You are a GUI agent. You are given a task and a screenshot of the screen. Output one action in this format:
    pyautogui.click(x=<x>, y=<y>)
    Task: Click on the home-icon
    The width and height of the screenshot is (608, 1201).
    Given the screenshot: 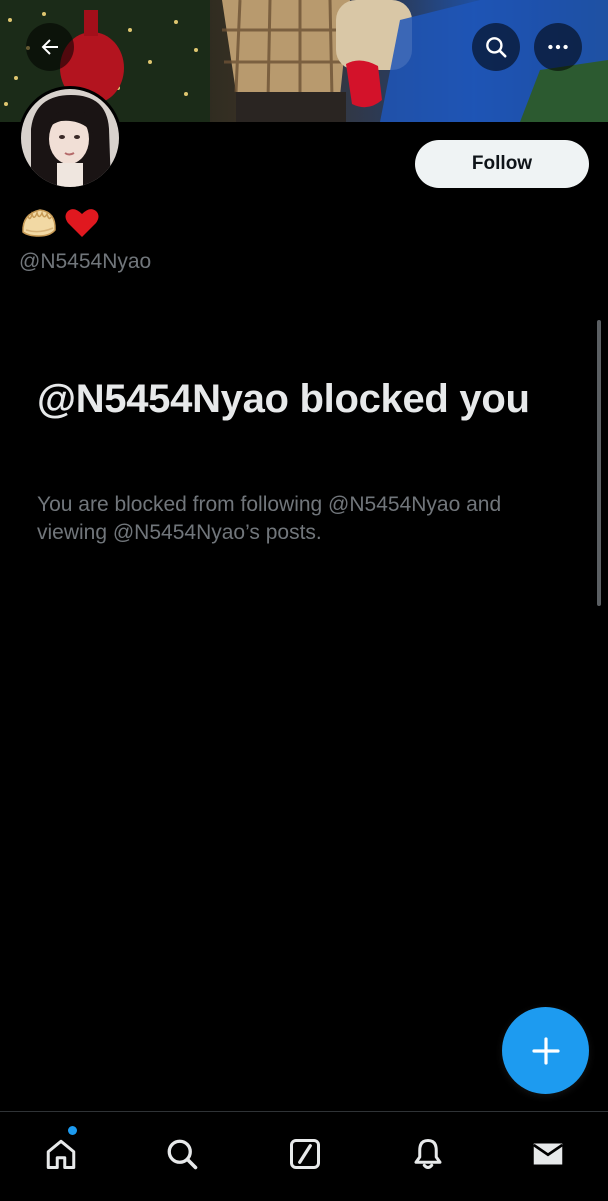 What is the action you would take?
    pyautogui.click(x=61, y=1154)
    